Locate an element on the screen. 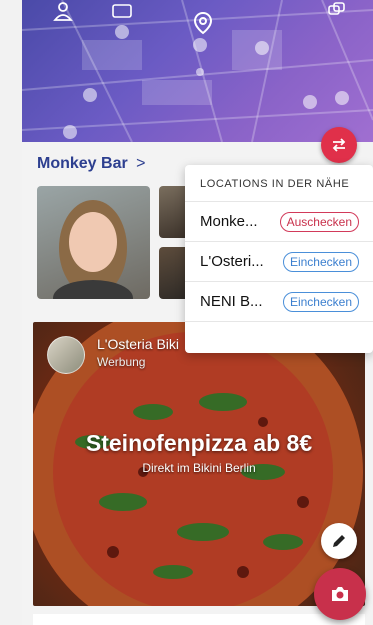 This screenshot has height=625, width=373. camera-icon is located at coordinates (340, 594).